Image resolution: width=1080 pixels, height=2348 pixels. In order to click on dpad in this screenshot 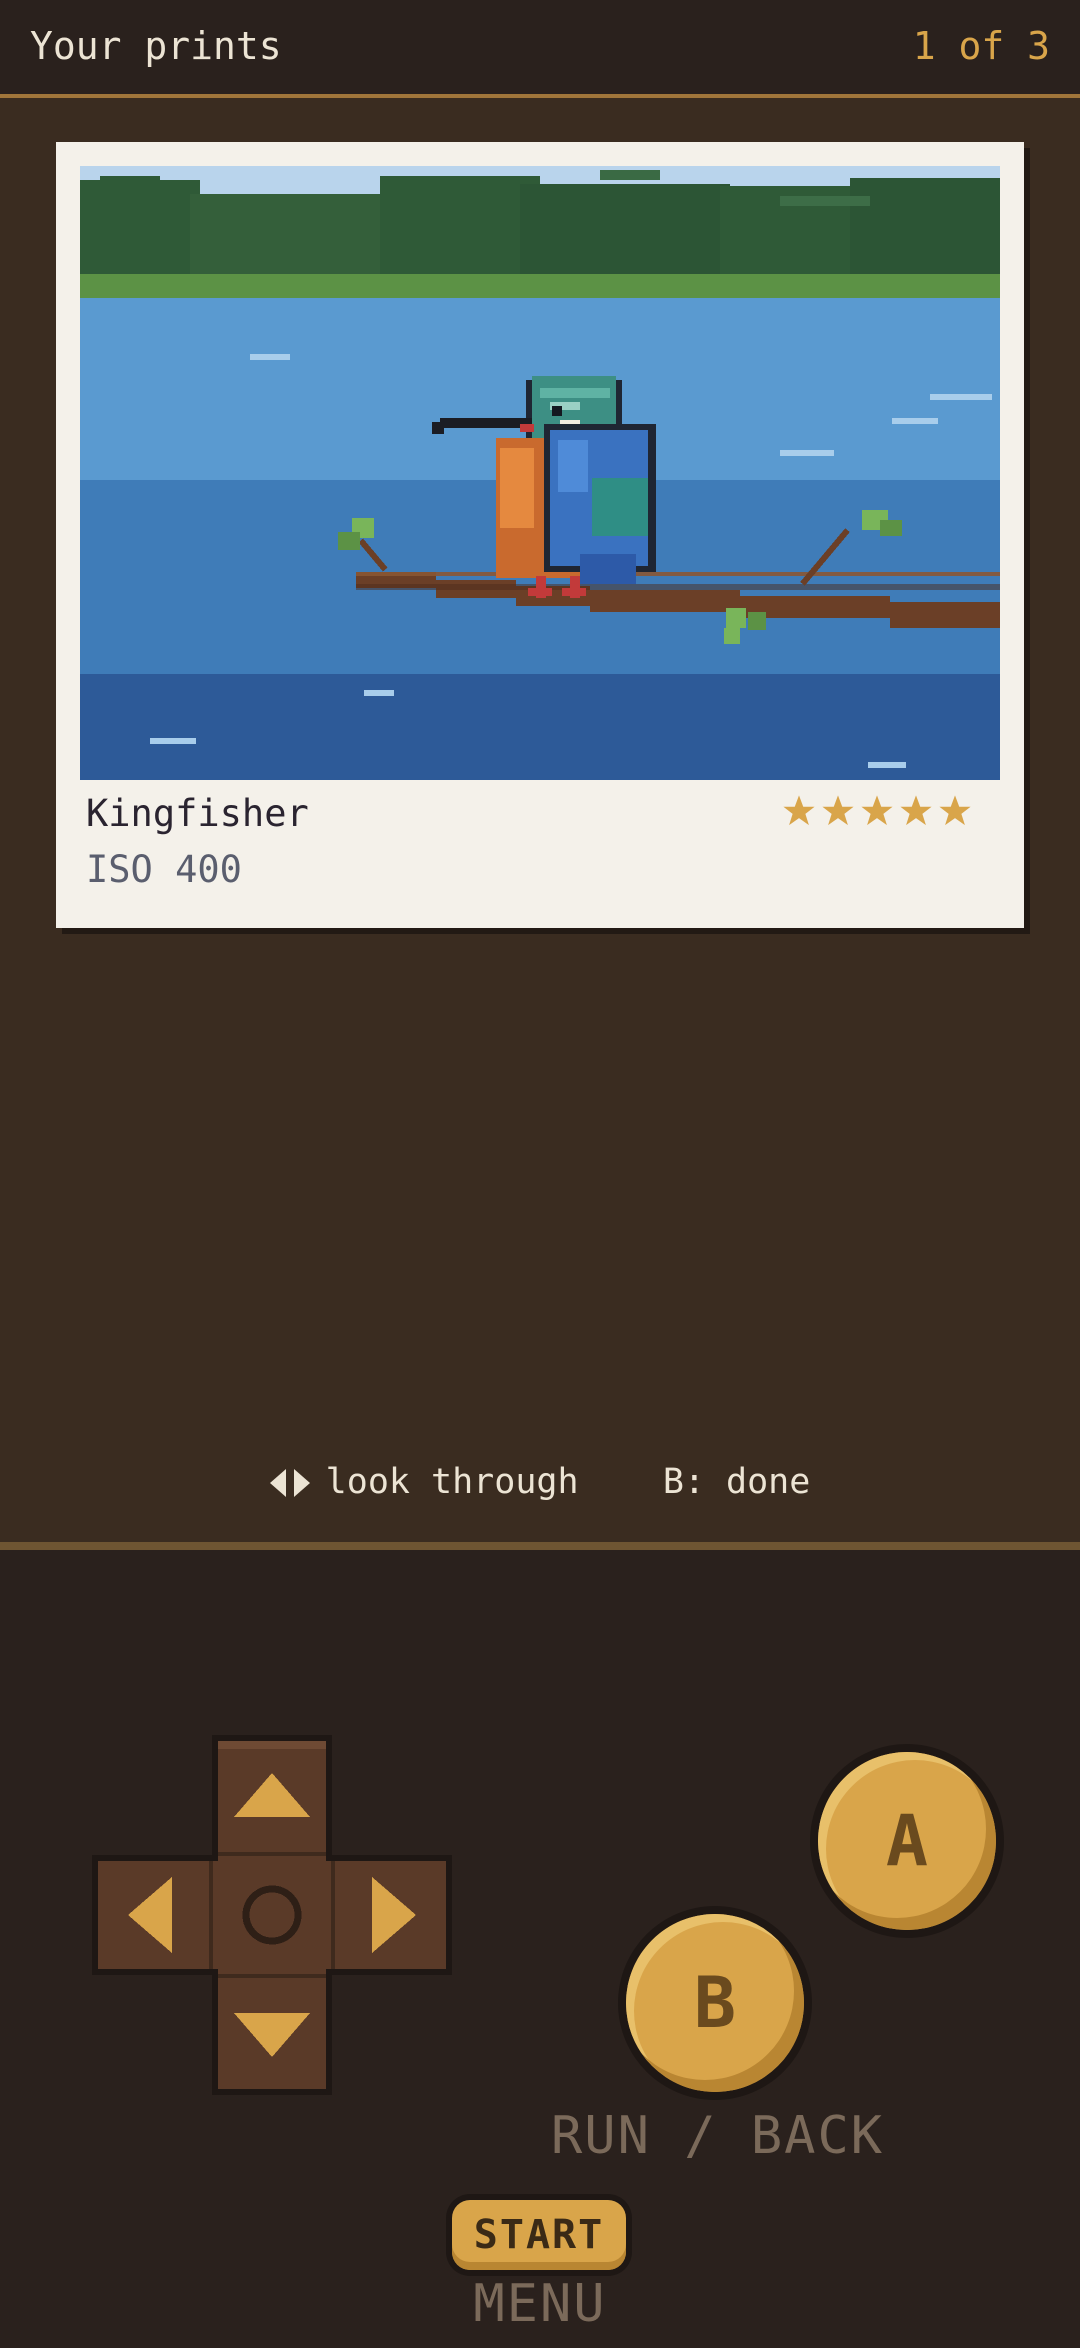, I will do `click(272, 1915)`.